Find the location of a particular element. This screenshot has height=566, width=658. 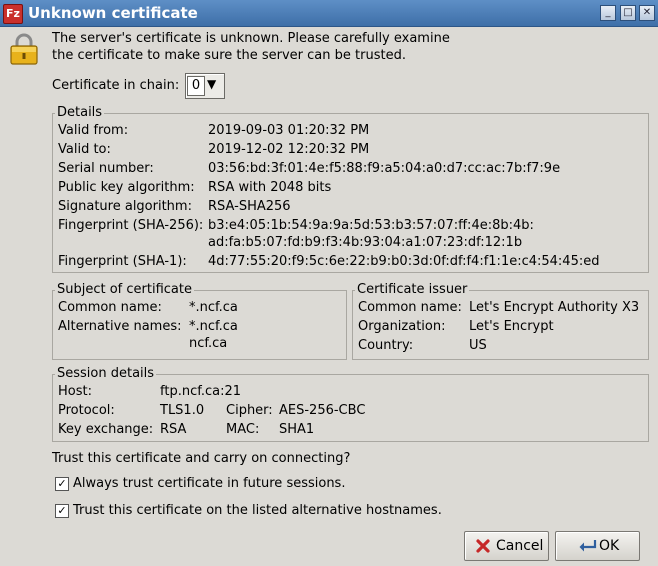

valid-to-value: 2019-12-02 12:20:32 PM is located at coordinates (289, 149).